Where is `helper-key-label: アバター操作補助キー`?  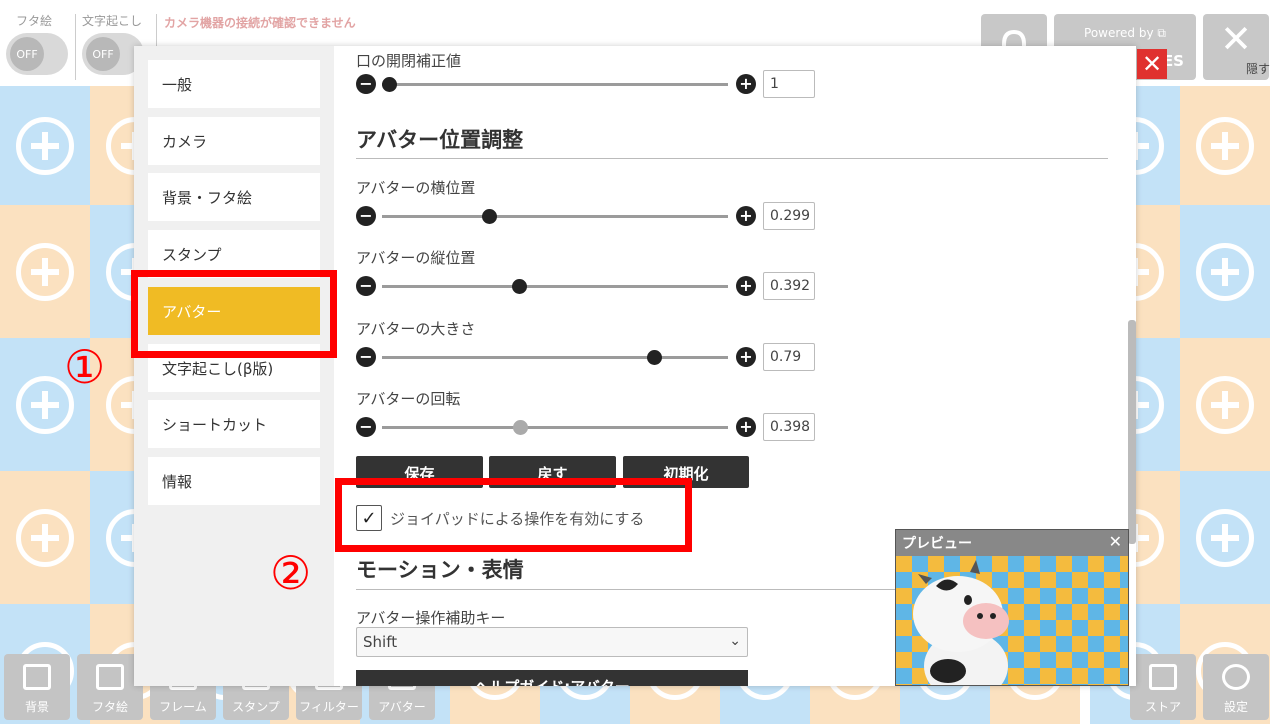 helper-key-label: アバター操作補助キー is located at coordinates (431, 618).